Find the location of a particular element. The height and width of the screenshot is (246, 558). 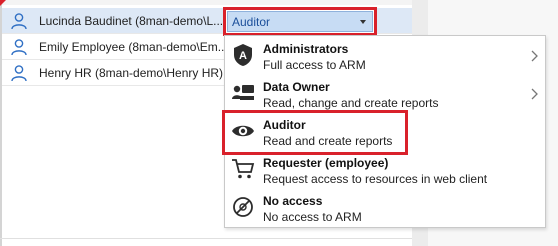

admin-shield-icon: A is located at coordinates (243, 55).